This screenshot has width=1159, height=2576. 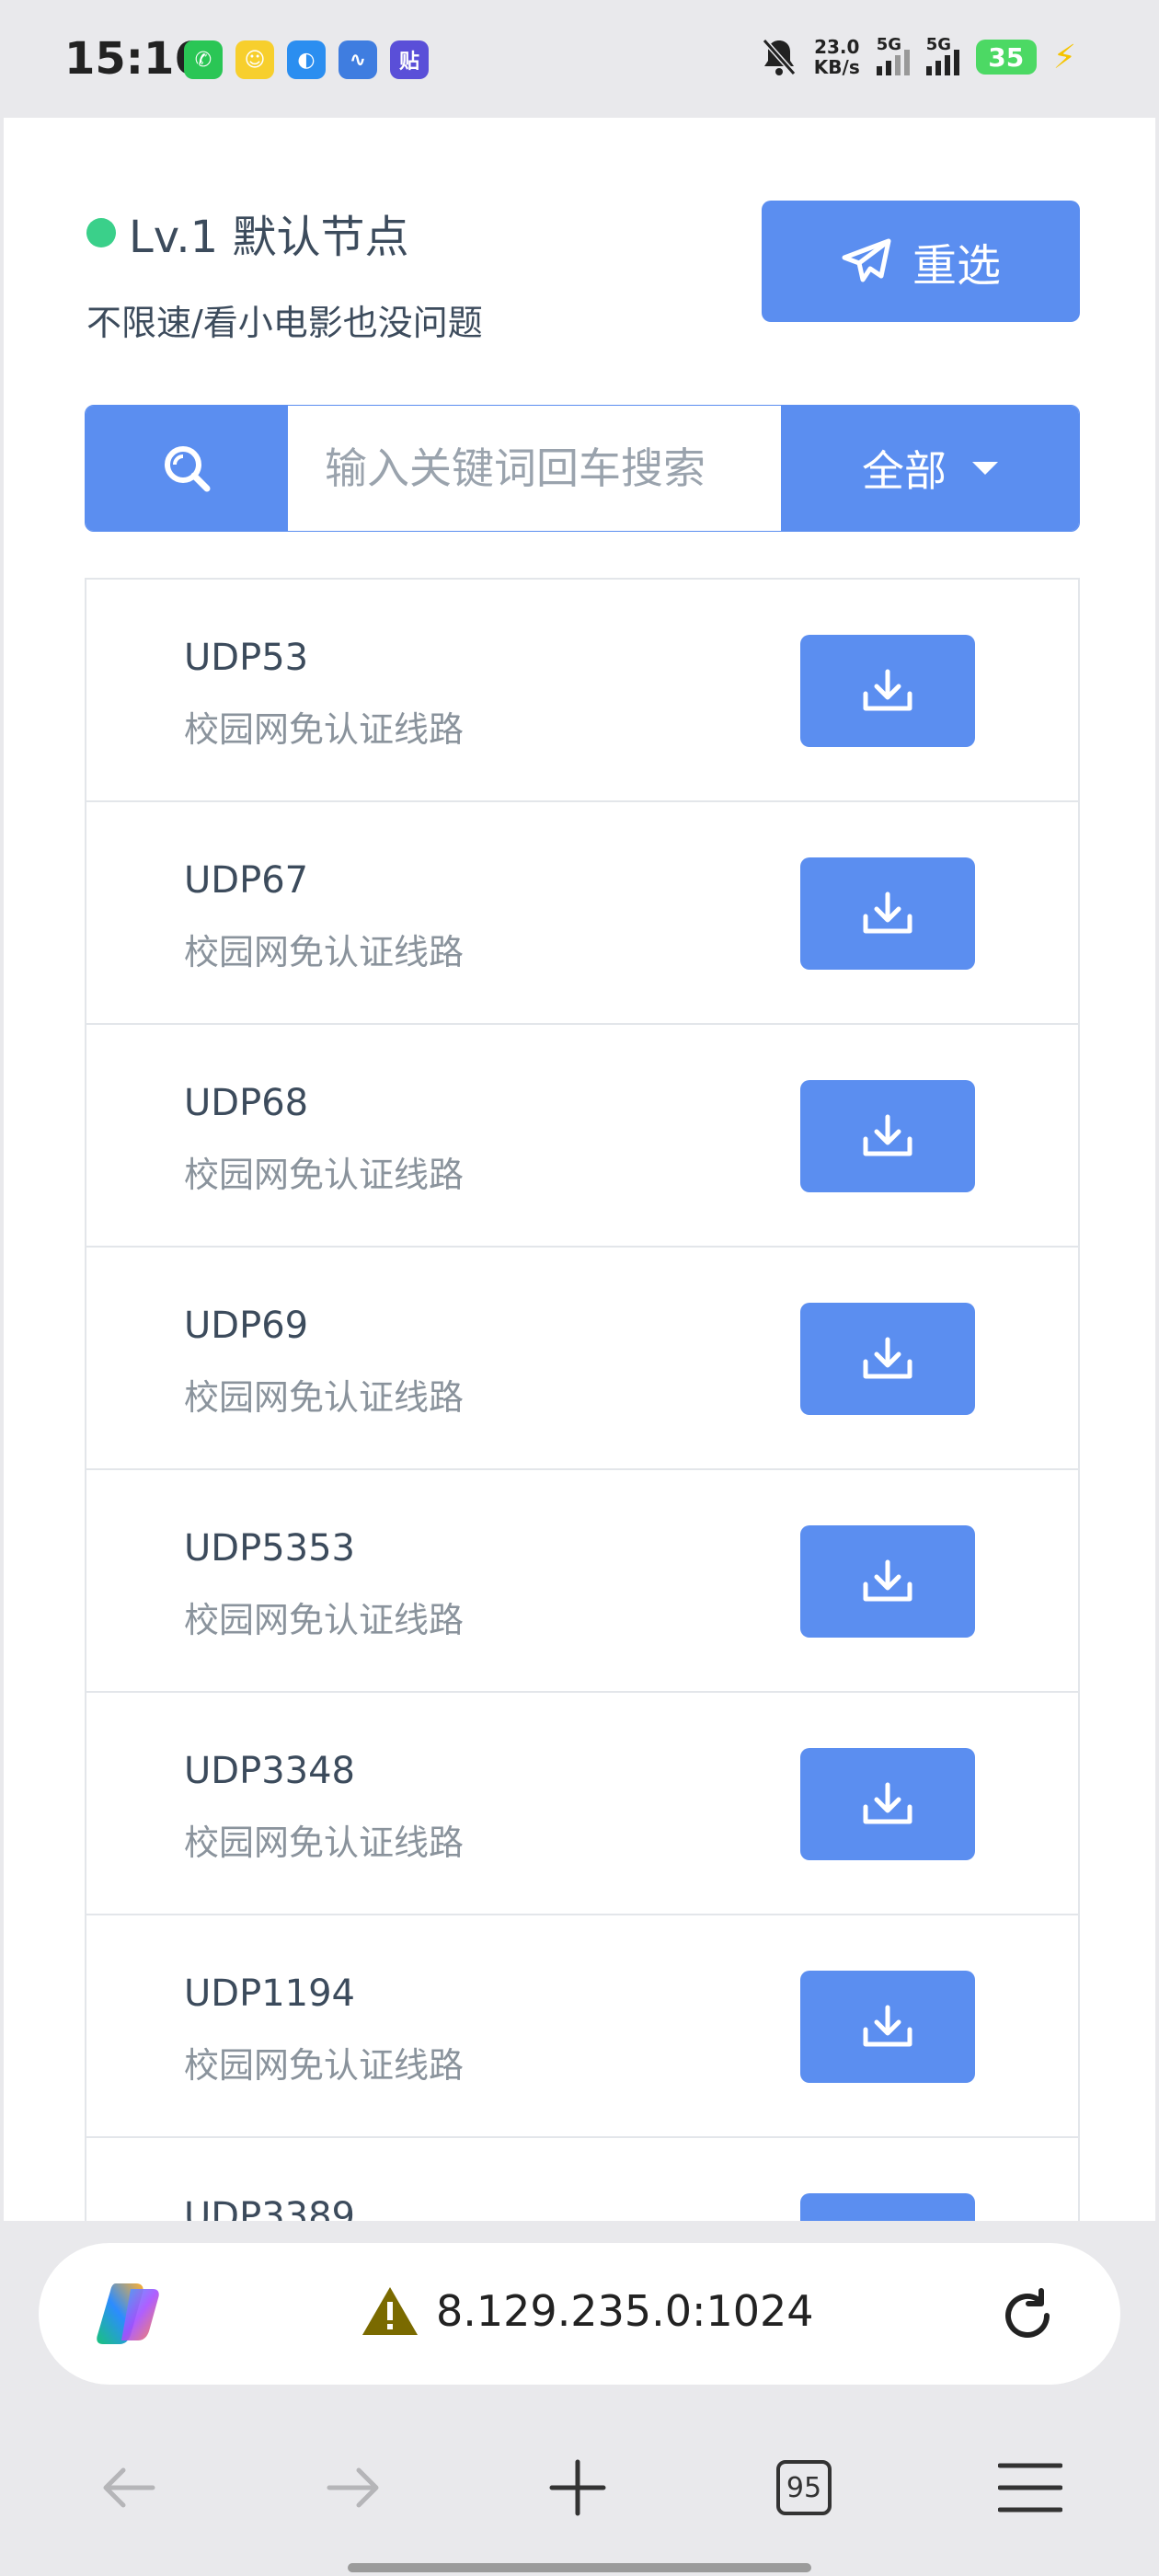 I want to click on node-name: UDP3348, so click(x=269, y=1771).